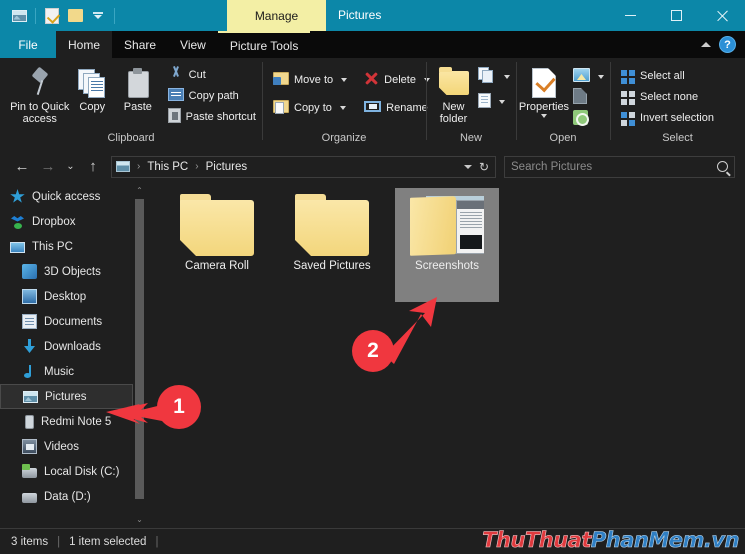 Image resolution: width=745 pixels, height=554 pixels. What do you see at coordinates (17, 196) in the screenshot?
I see `star-icon` at bounding box center [17, 196].